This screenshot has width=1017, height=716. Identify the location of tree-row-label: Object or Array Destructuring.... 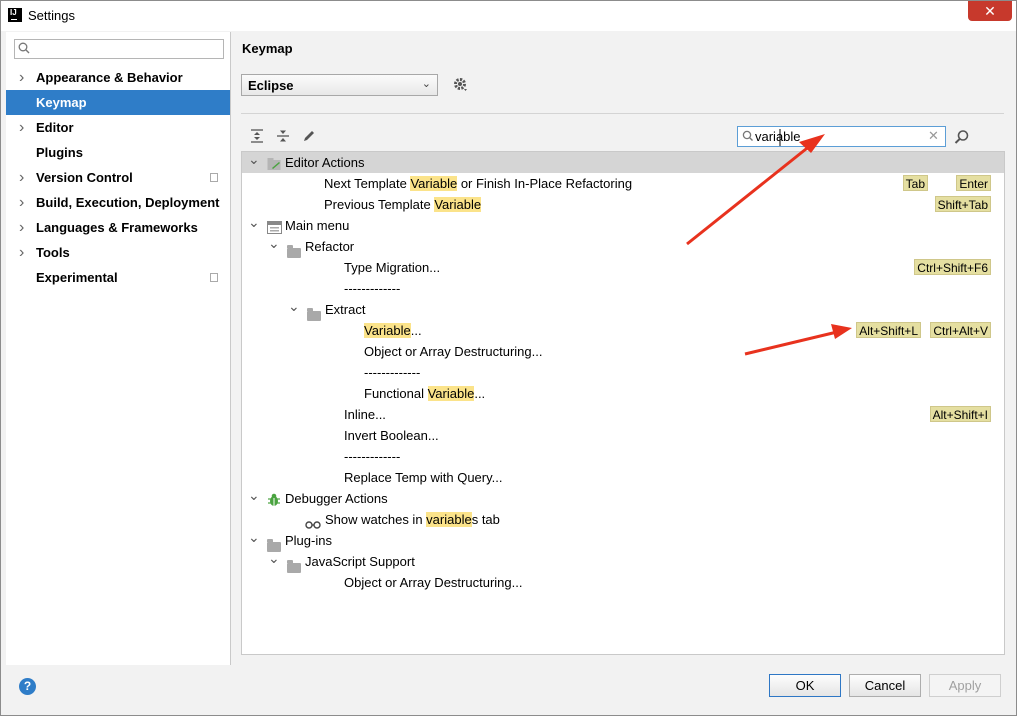
(433, 582).